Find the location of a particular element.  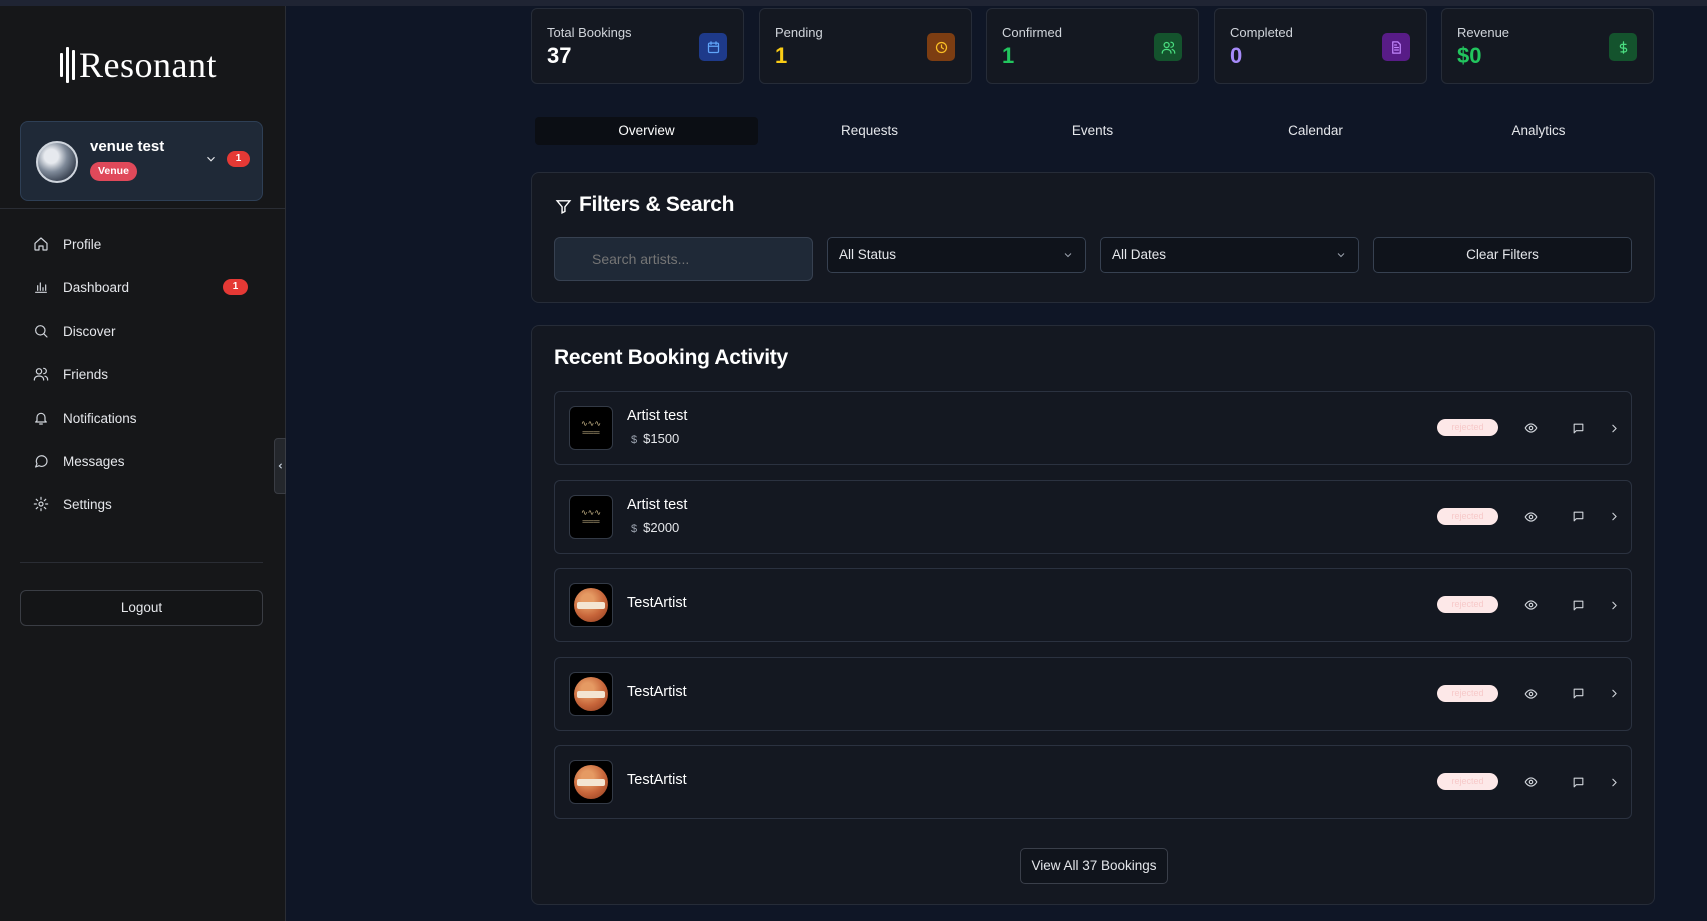

tab-events: Events is located at coordinates (1092, 131).